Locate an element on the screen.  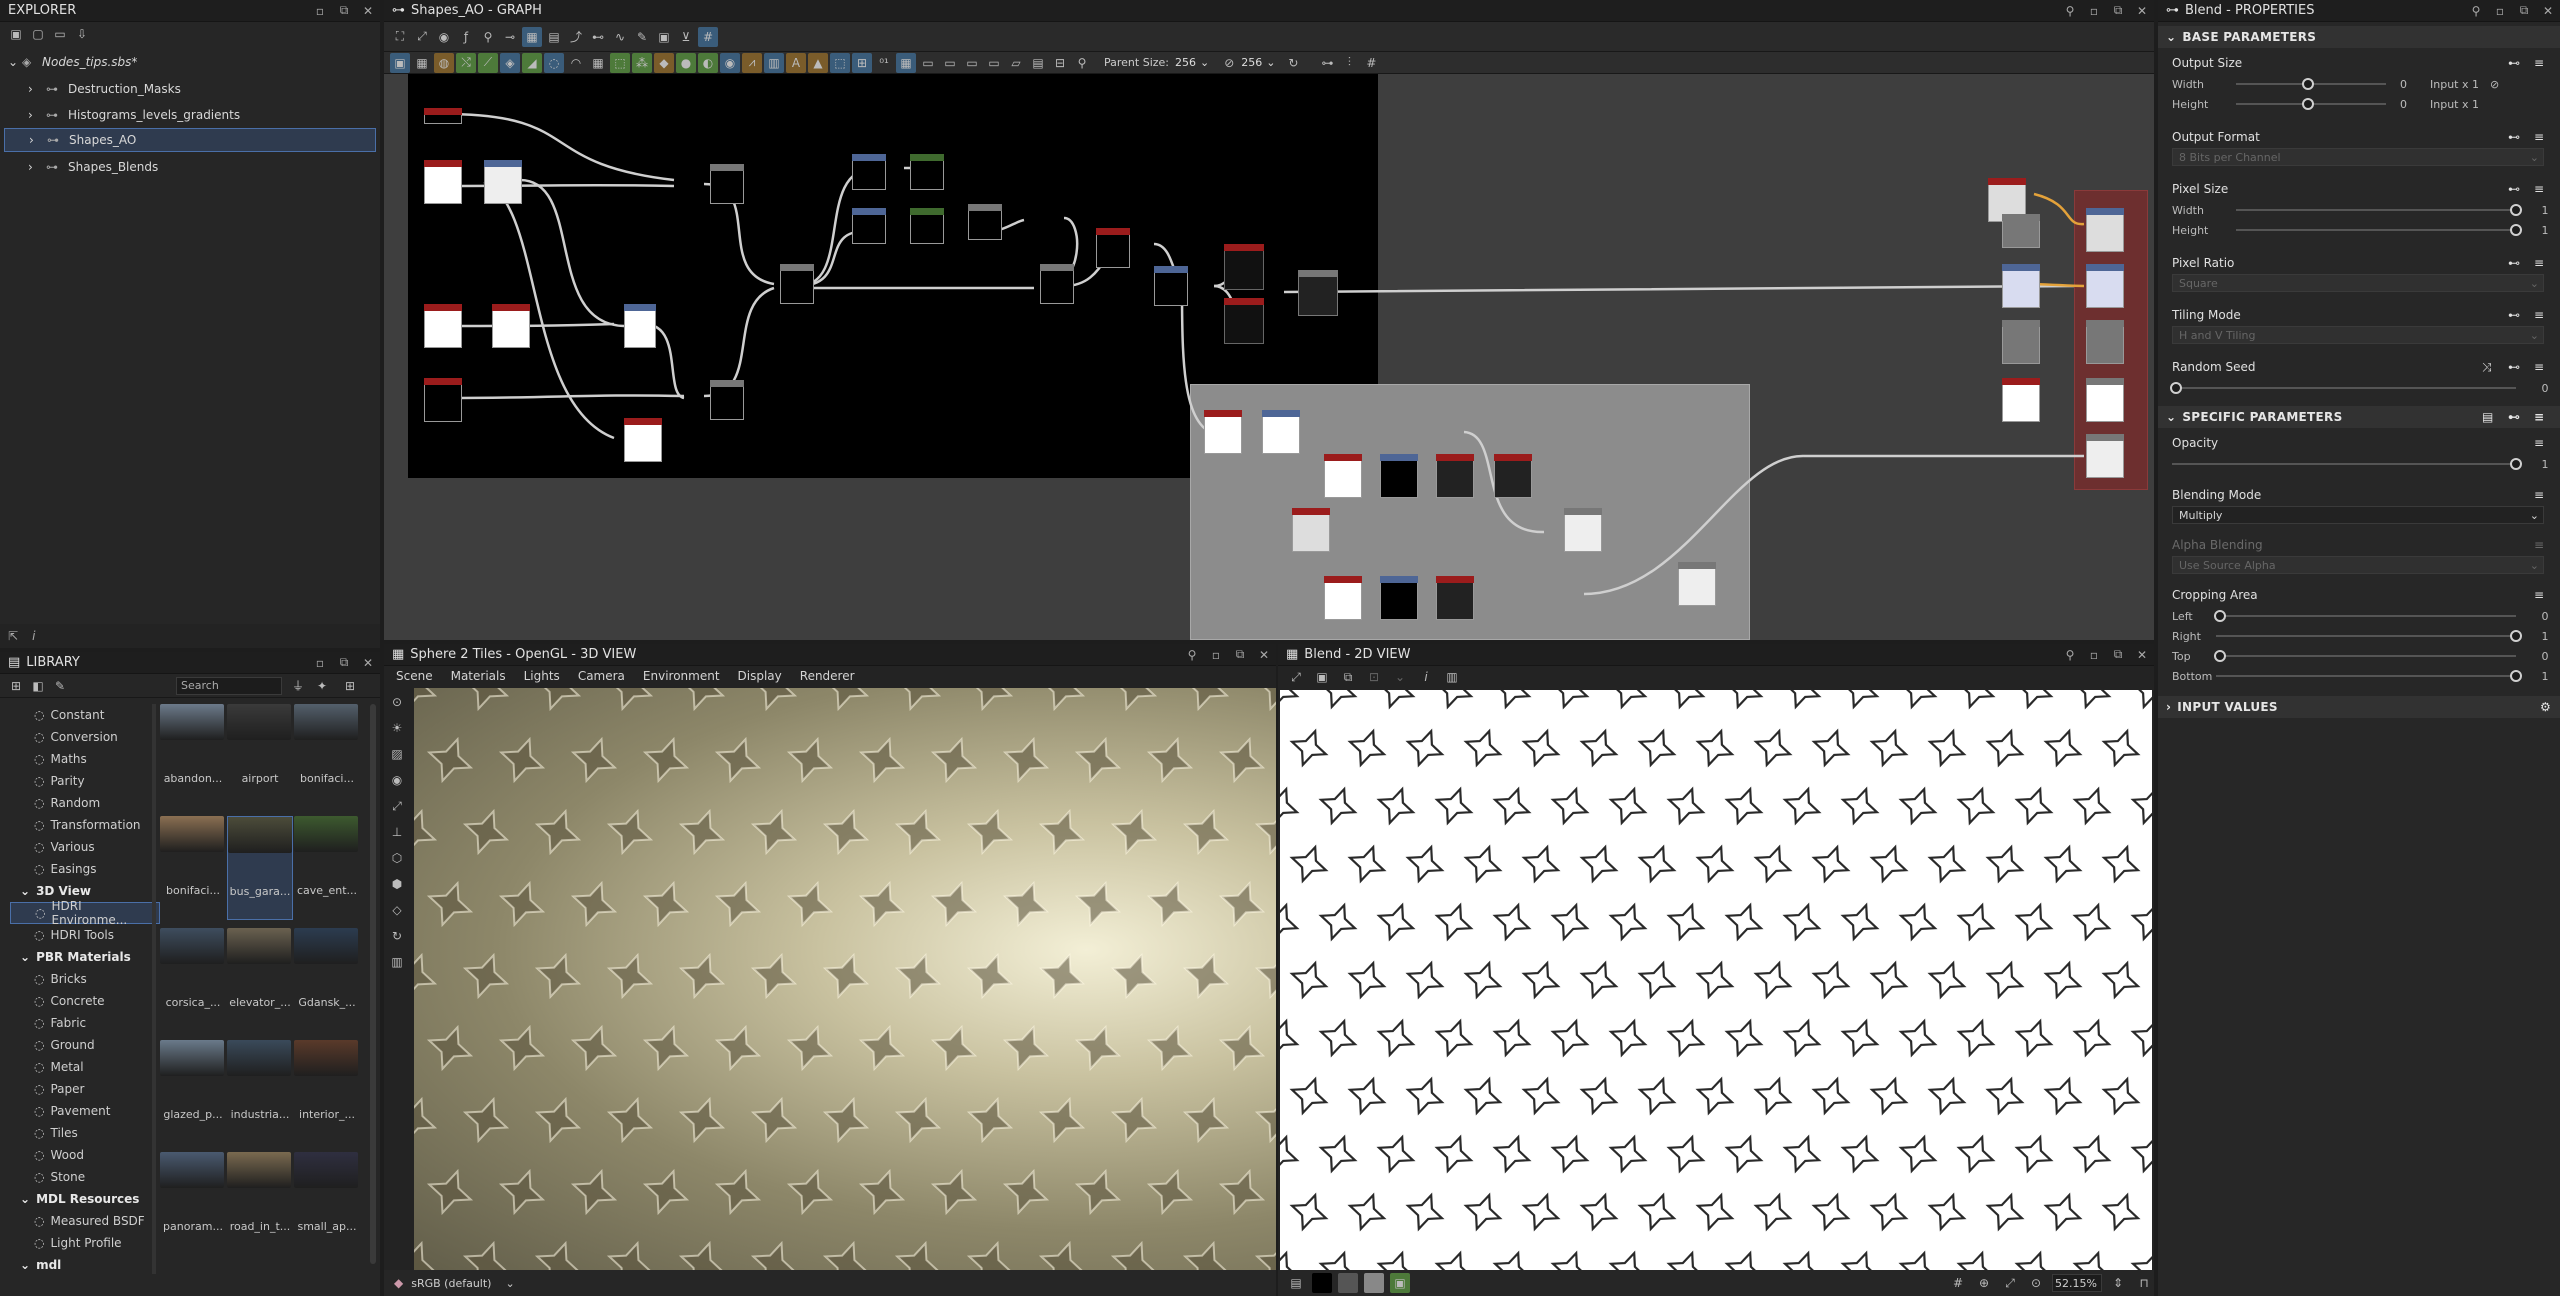
preset-icon: ▤ is located at coordinates (2495, 417).